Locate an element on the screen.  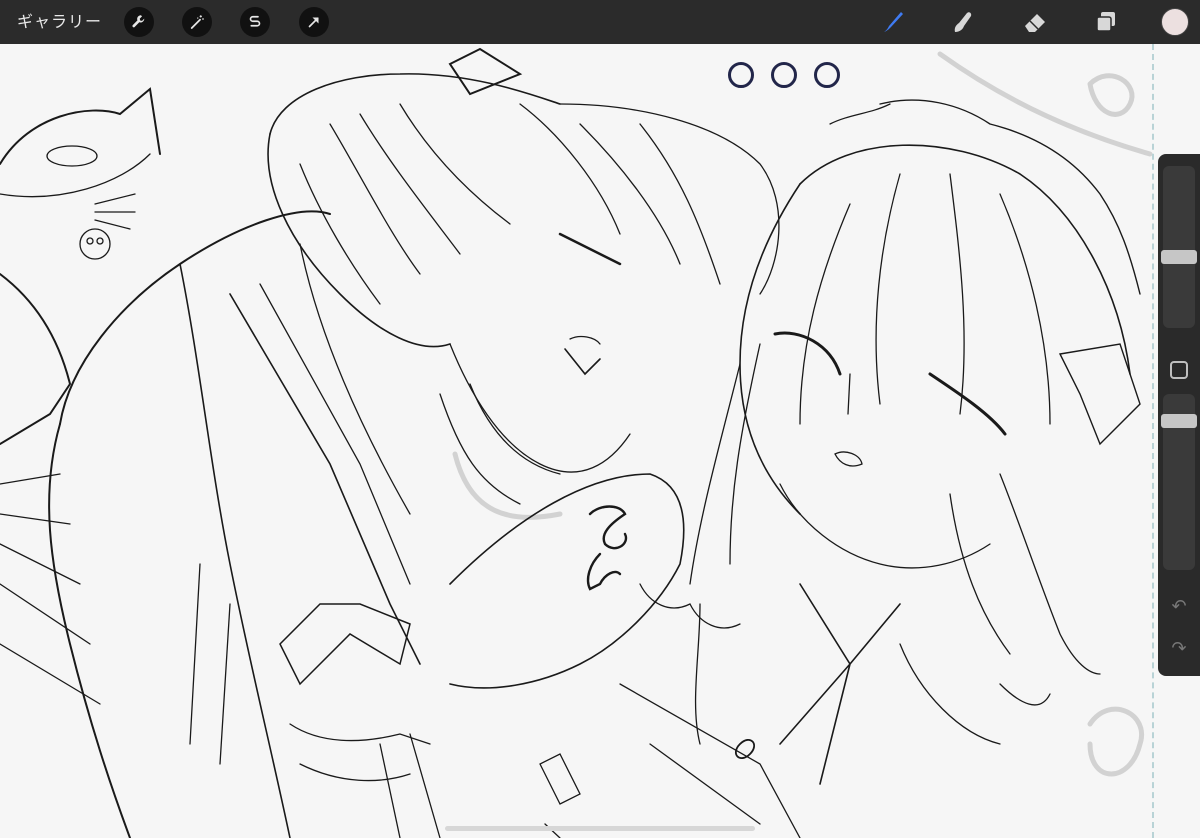
redo-arrow-icon: ↷ is located at coordinates (1179, 649).